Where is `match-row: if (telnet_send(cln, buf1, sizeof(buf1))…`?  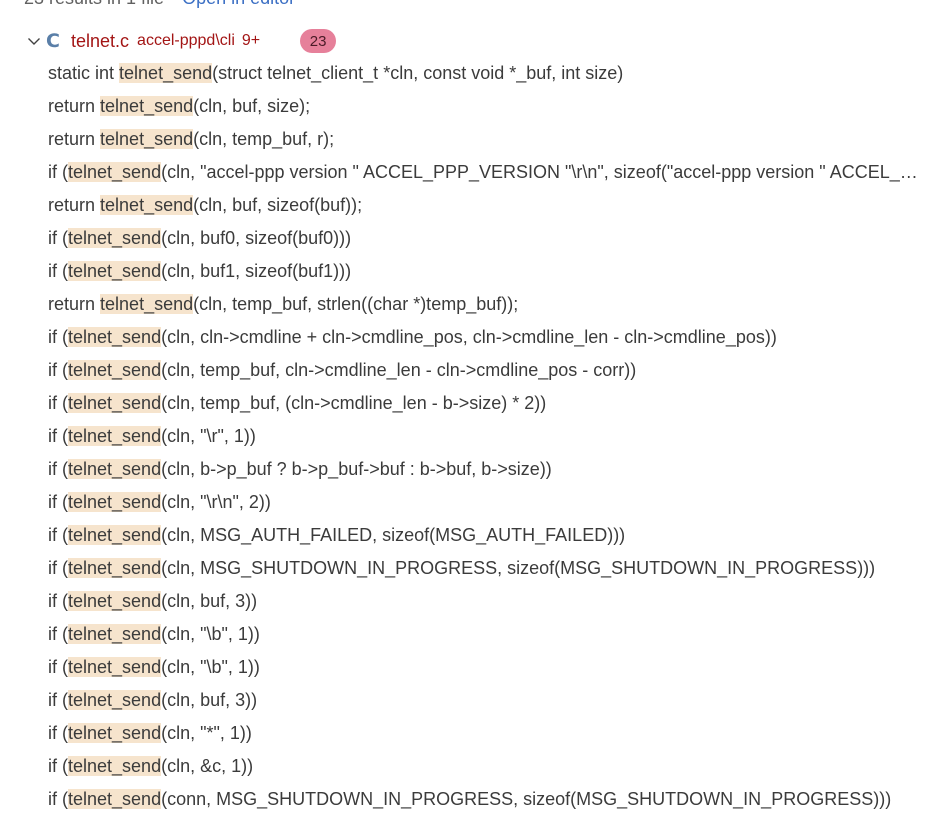 match-row: if (telnet_send(cln, buf1, sizeof(buf1))… is located at coordinates (460, 271).